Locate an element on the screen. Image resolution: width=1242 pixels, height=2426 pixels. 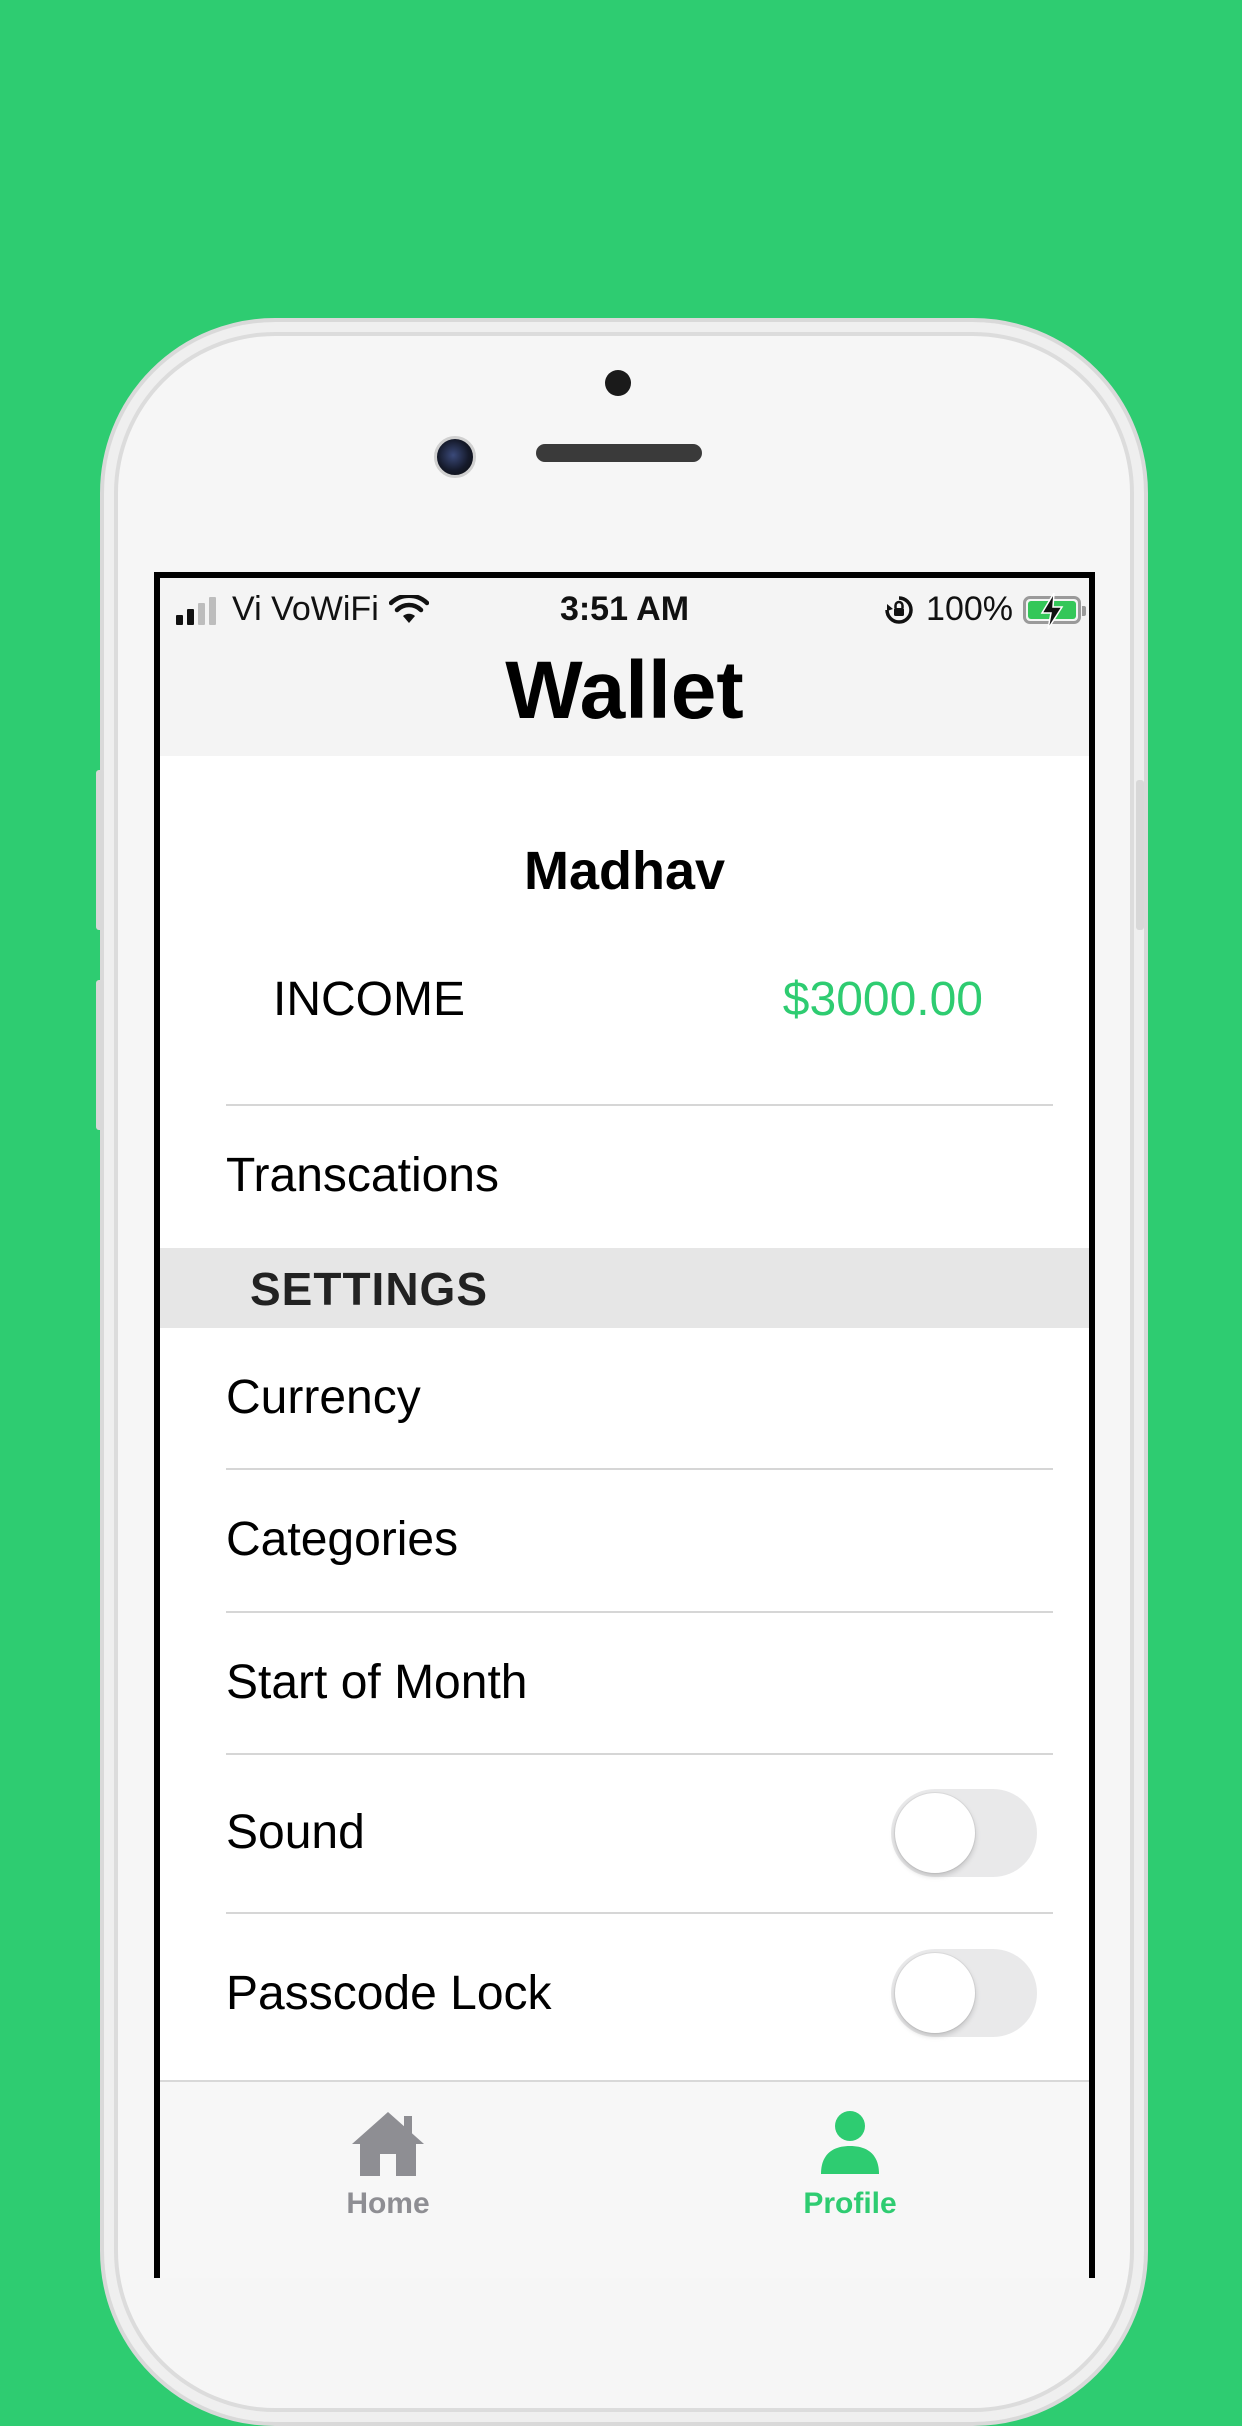
sound-toggle is located at coordinates (964, 1833).